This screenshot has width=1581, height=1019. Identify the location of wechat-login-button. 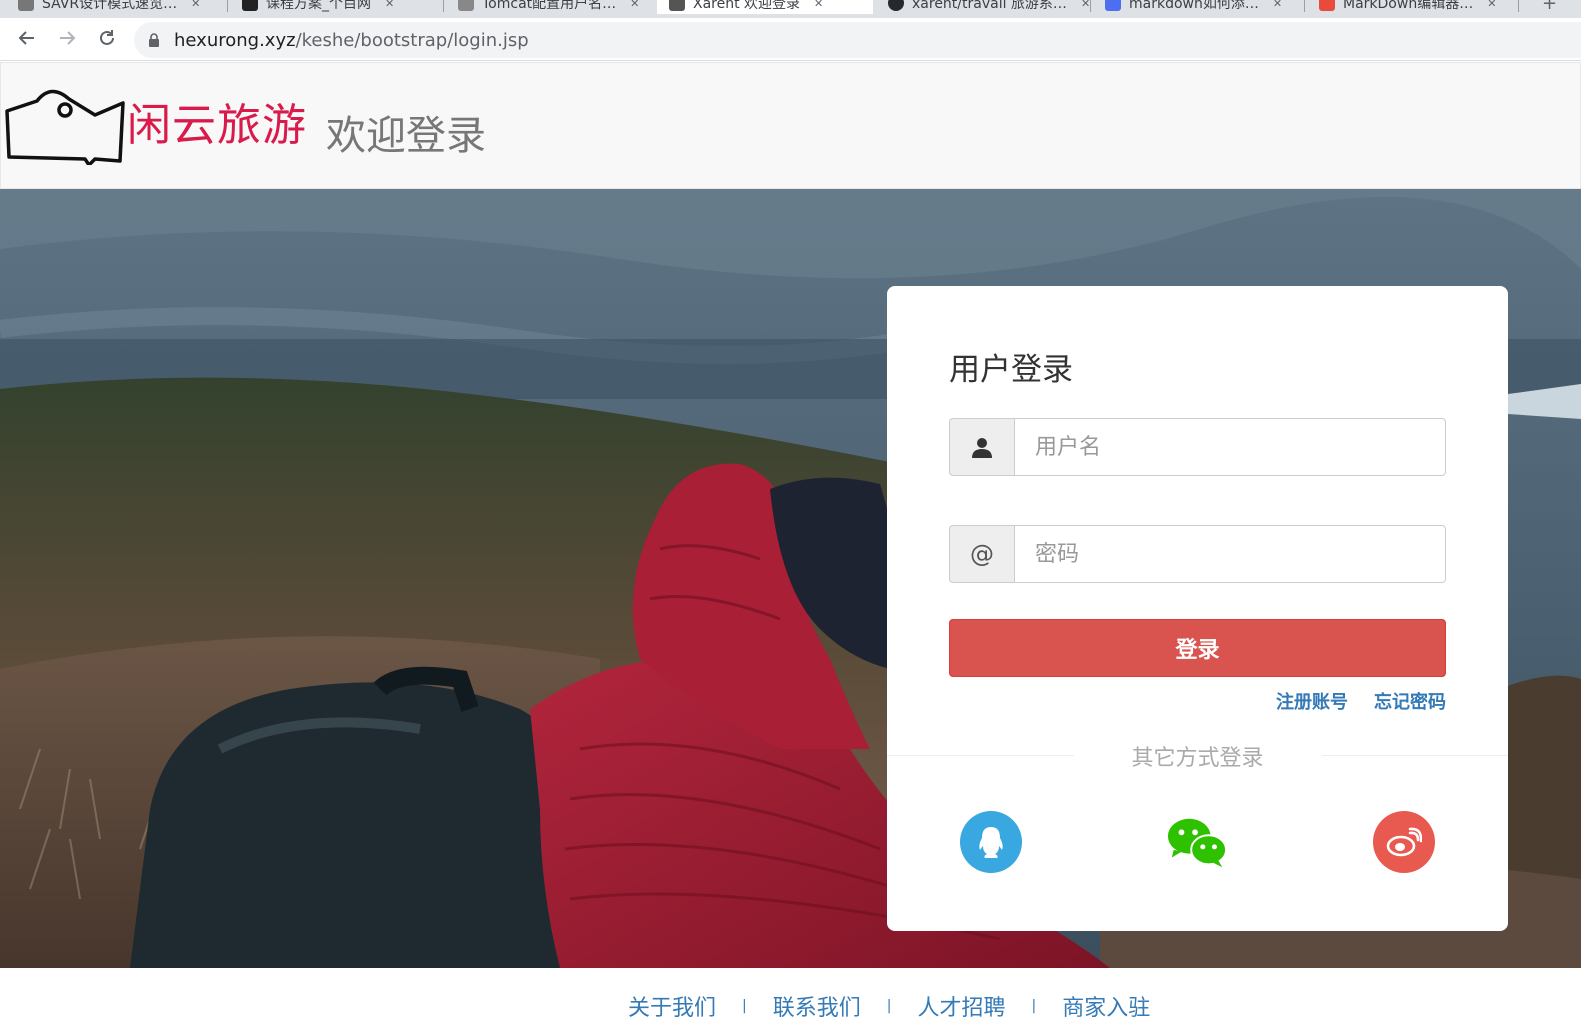
(1197, 842).